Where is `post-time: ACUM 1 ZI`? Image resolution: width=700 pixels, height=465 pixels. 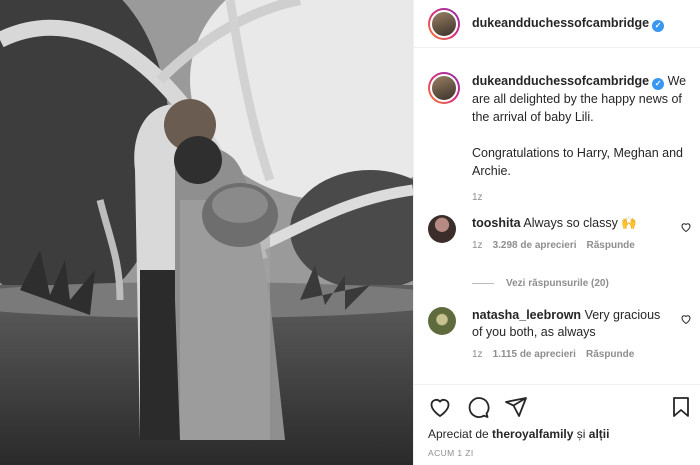
post-time: ACUM 1 ZI is located at coordinates (451, 453).